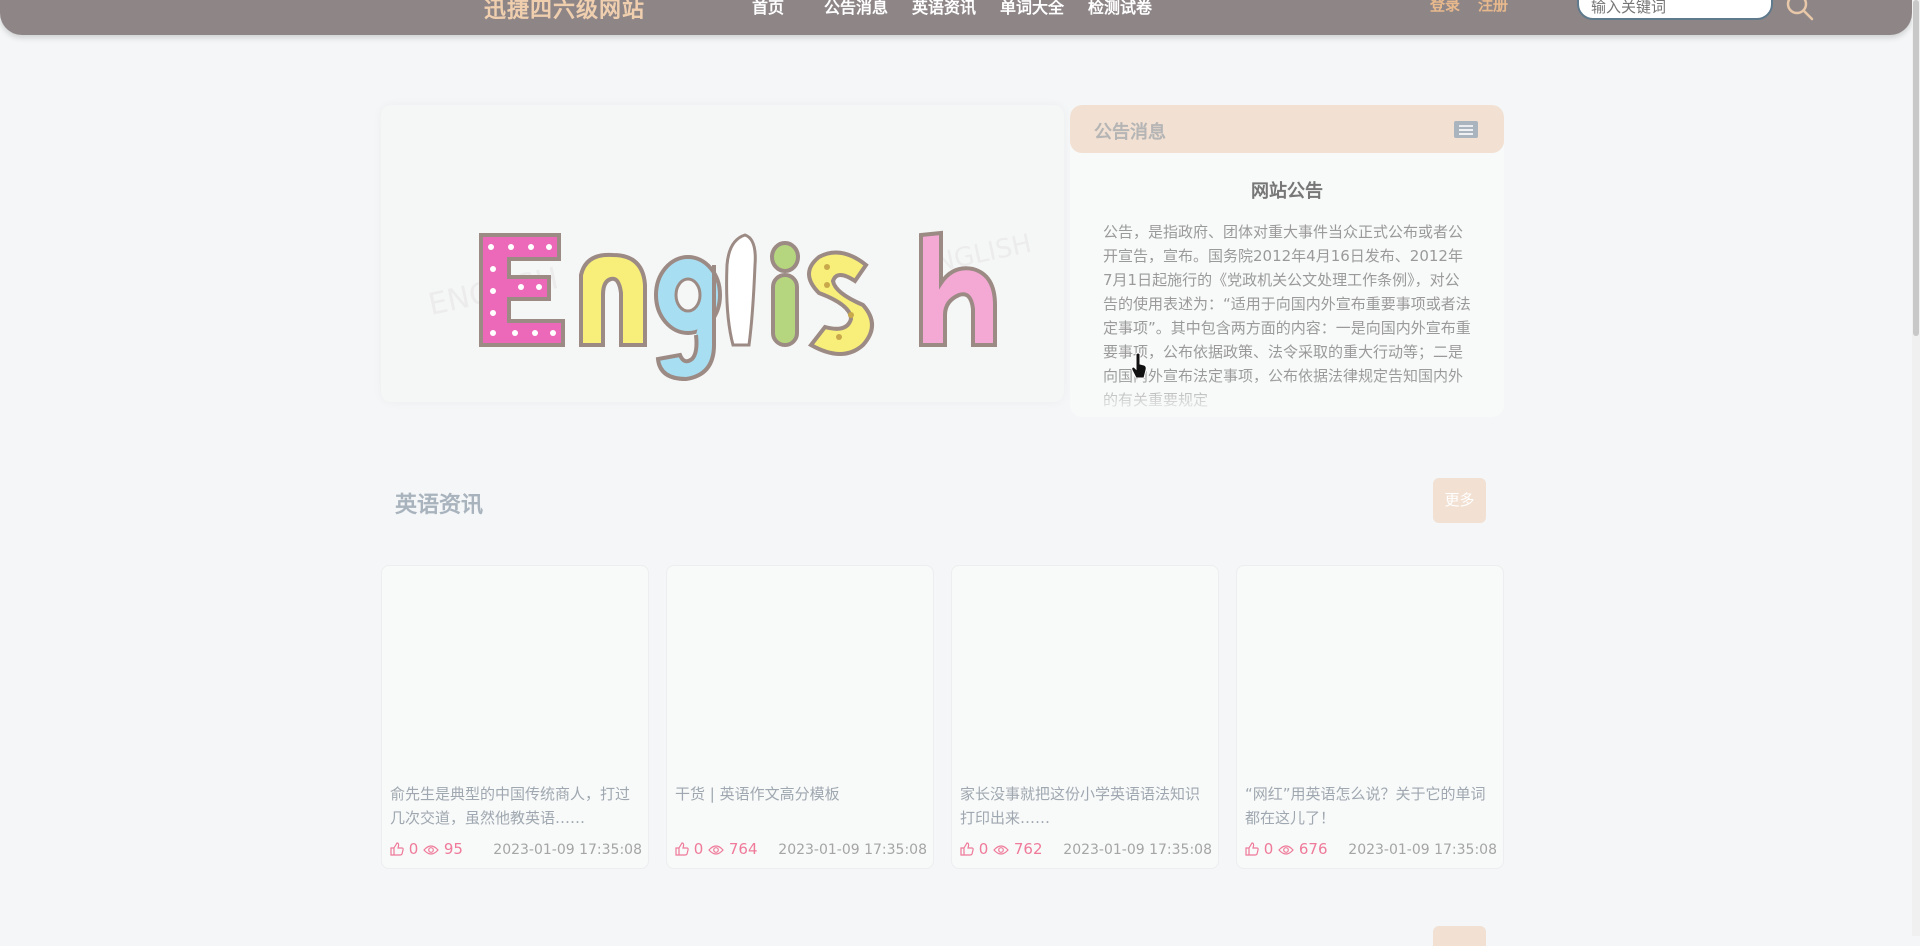 This screenshot has width=1920, height=946. Describe the element at coordinates (1287, 190) in the screenshot. I see `notice-title: 网站公告` at that location.